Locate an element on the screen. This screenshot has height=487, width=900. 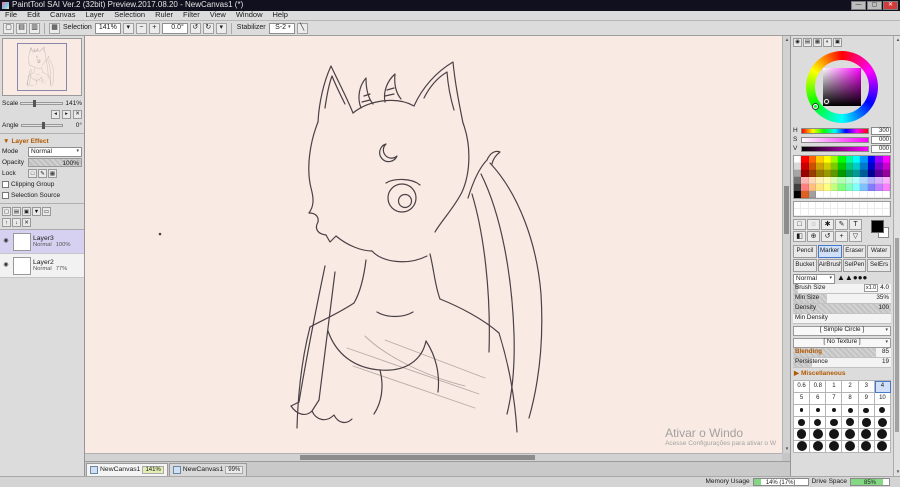
brush-tip-icon: ▲ is located at coordinates (849, 277).